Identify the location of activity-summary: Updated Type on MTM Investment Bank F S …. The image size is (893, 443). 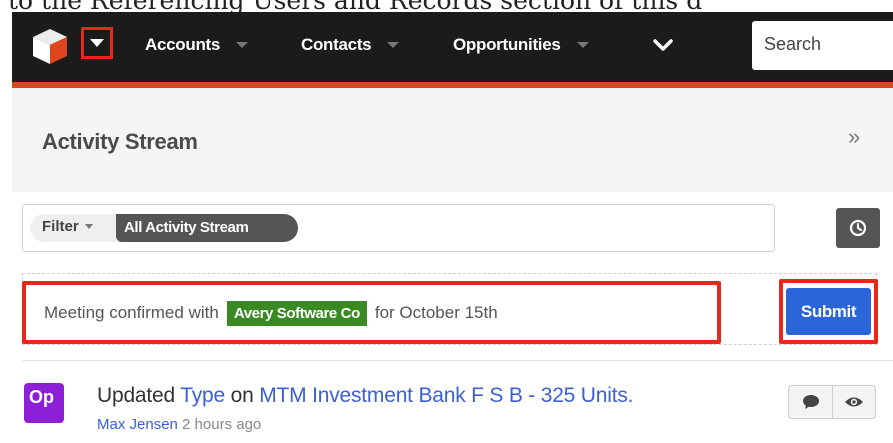
(365, 396).